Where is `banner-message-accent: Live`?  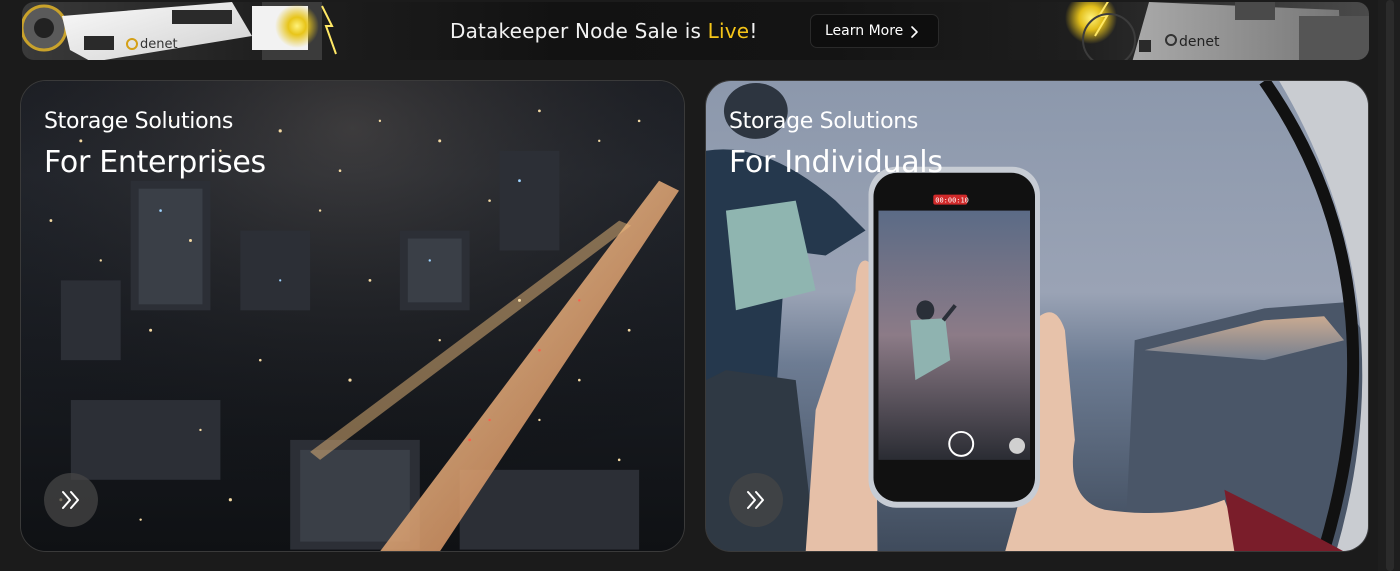
banner-message-accent: Live is located at coordinates (728, 31).